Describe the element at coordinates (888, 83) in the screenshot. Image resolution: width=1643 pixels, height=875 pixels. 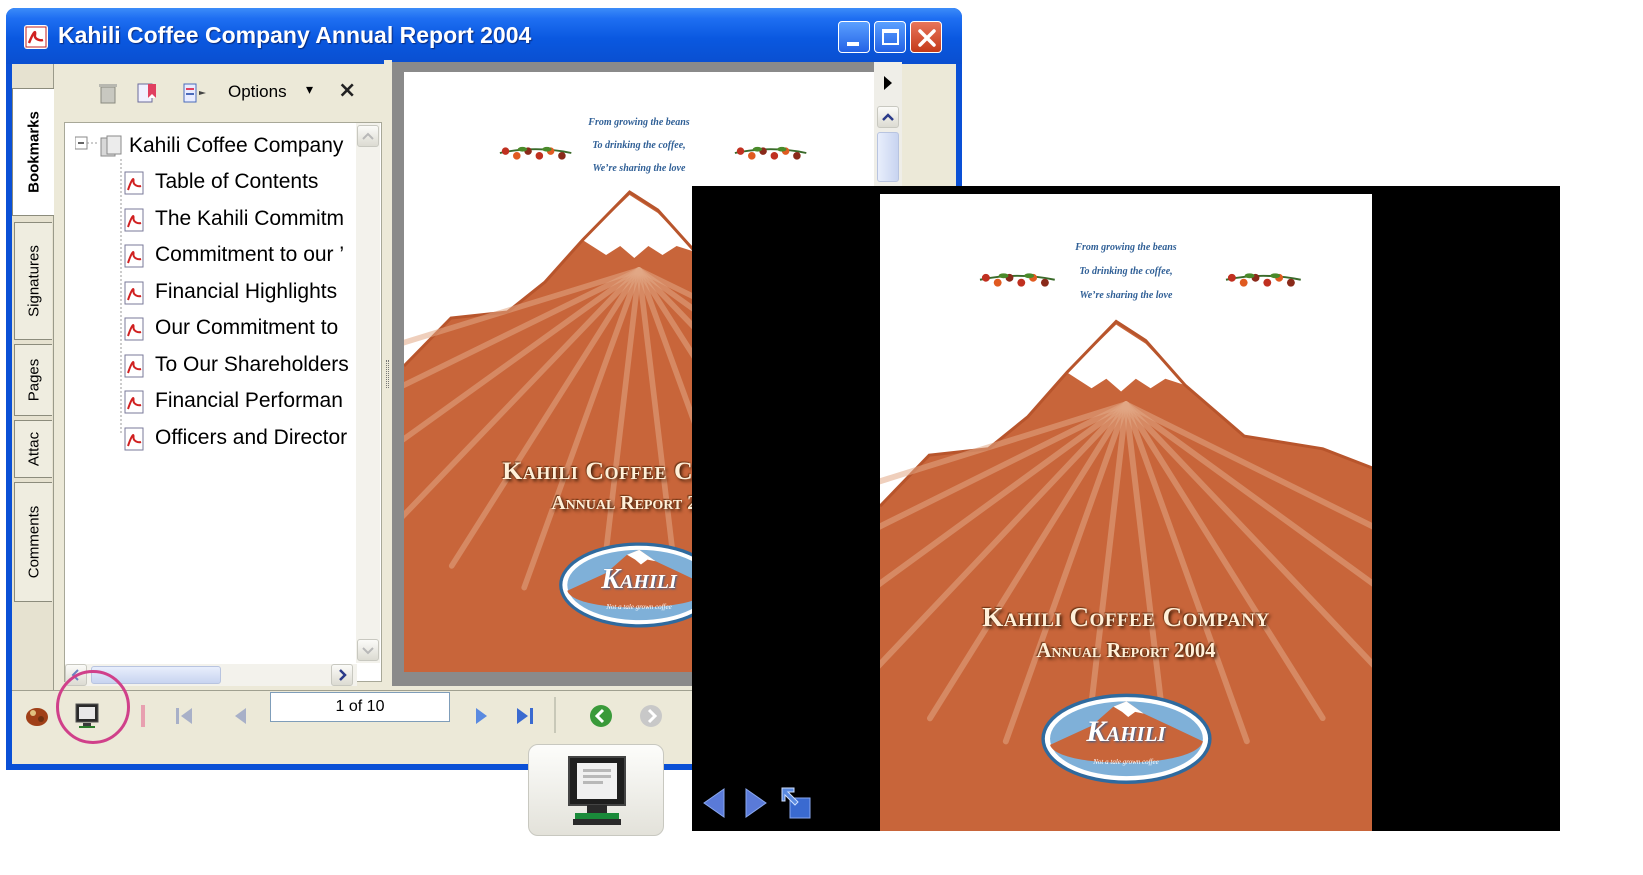
I see `play-arrow-icon` at that location.